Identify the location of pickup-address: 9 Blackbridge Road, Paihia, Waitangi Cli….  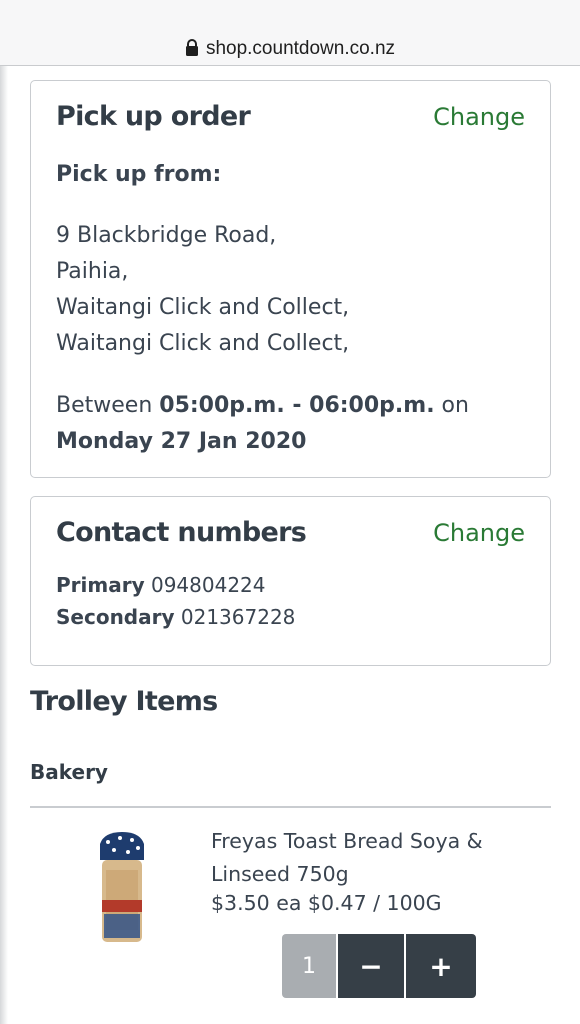
(202, 290).